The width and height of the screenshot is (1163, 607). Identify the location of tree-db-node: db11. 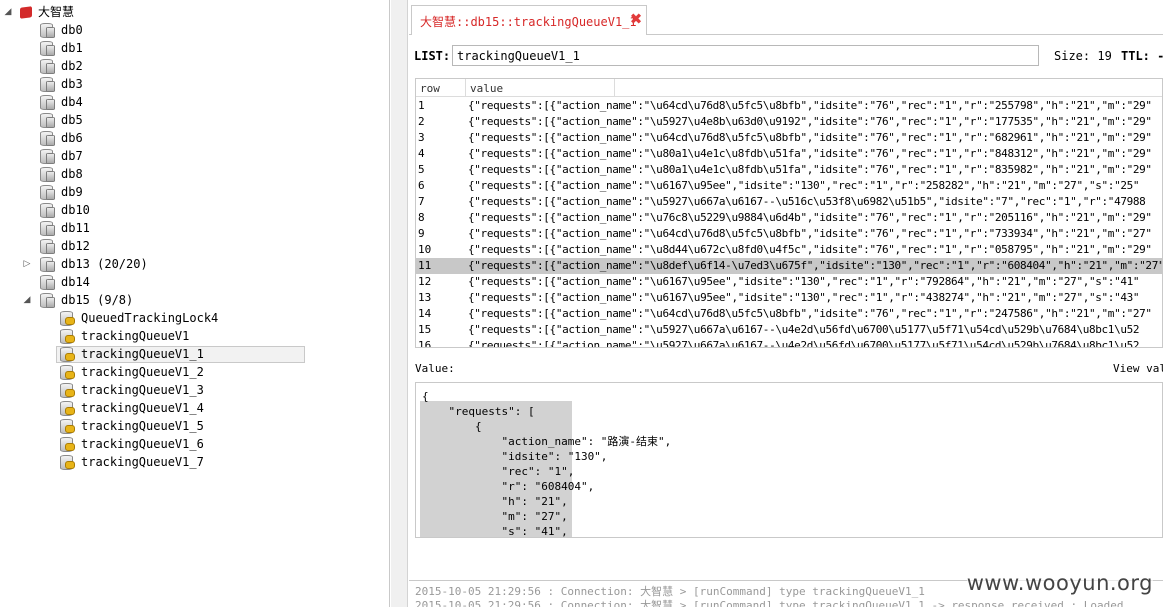
(194, 228).